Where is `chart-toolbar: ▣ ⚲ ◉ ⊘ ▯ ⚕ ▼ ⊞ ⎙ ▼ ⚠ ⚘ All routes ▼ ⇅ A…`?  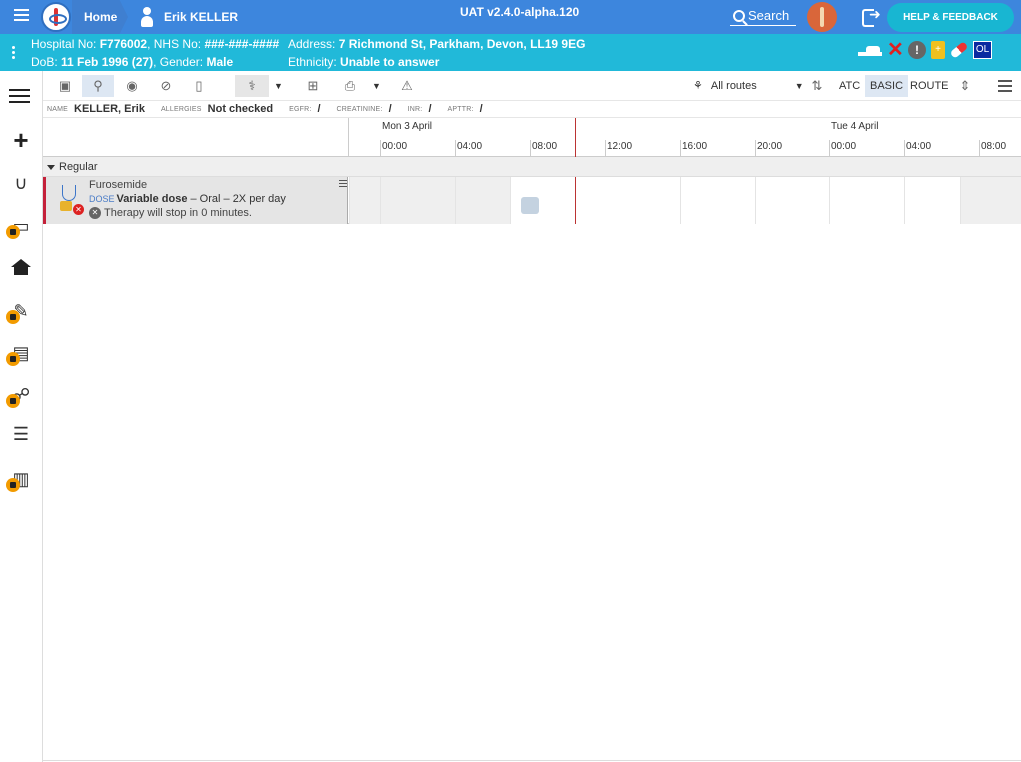 chart-toolbar: ▣ ⚲ ◉ ⊘ ▯ ⚕ ▼ ⊞ ⎙ ▼ ⚠ ⚘ All routes ▼ ⇅ A… is located at coordinates (532, 86).